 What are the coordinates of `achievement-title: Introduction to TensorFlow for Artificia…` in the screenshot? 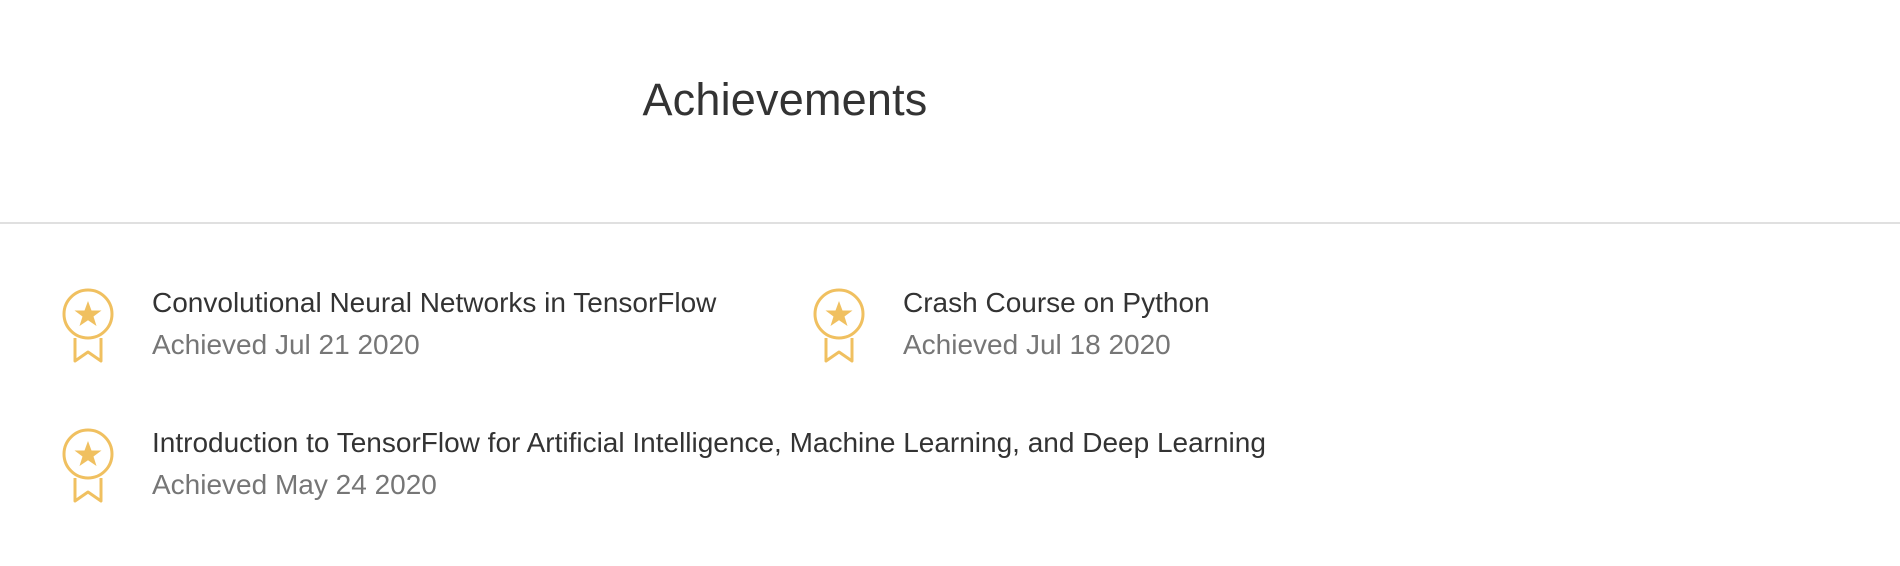 It's located at (709, 443).